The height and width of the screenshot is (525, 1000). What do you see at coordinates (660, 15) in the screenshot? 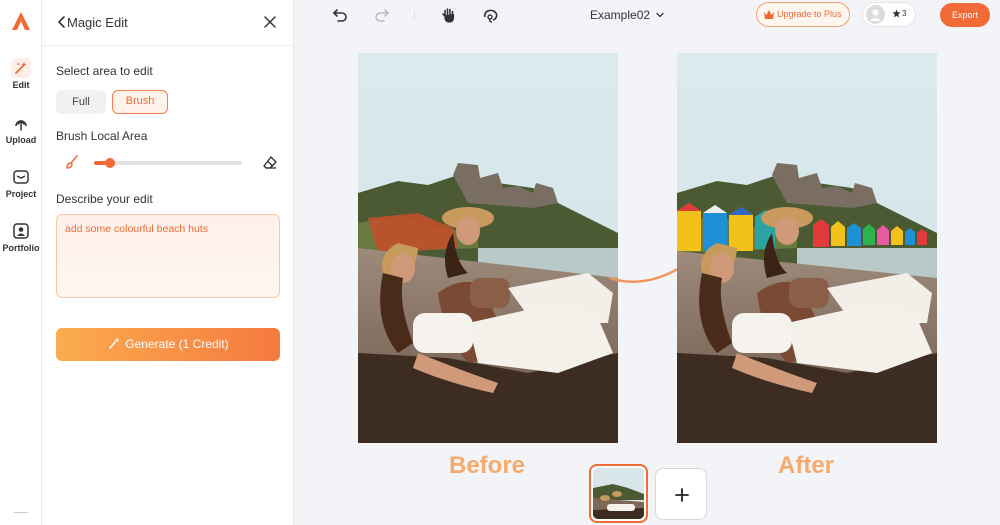
I see `chevron-down-icon` at bounding box center [660, 15].